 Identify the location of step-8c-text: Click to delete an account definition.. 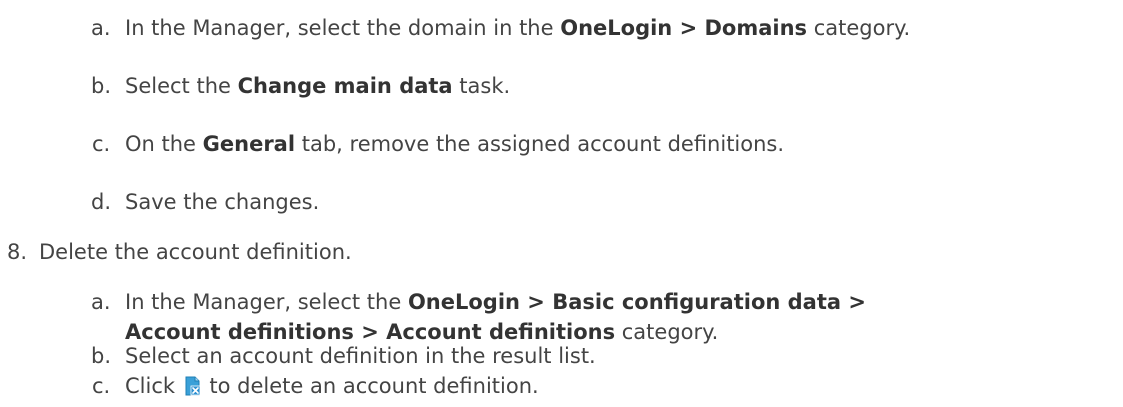
(332, 386).